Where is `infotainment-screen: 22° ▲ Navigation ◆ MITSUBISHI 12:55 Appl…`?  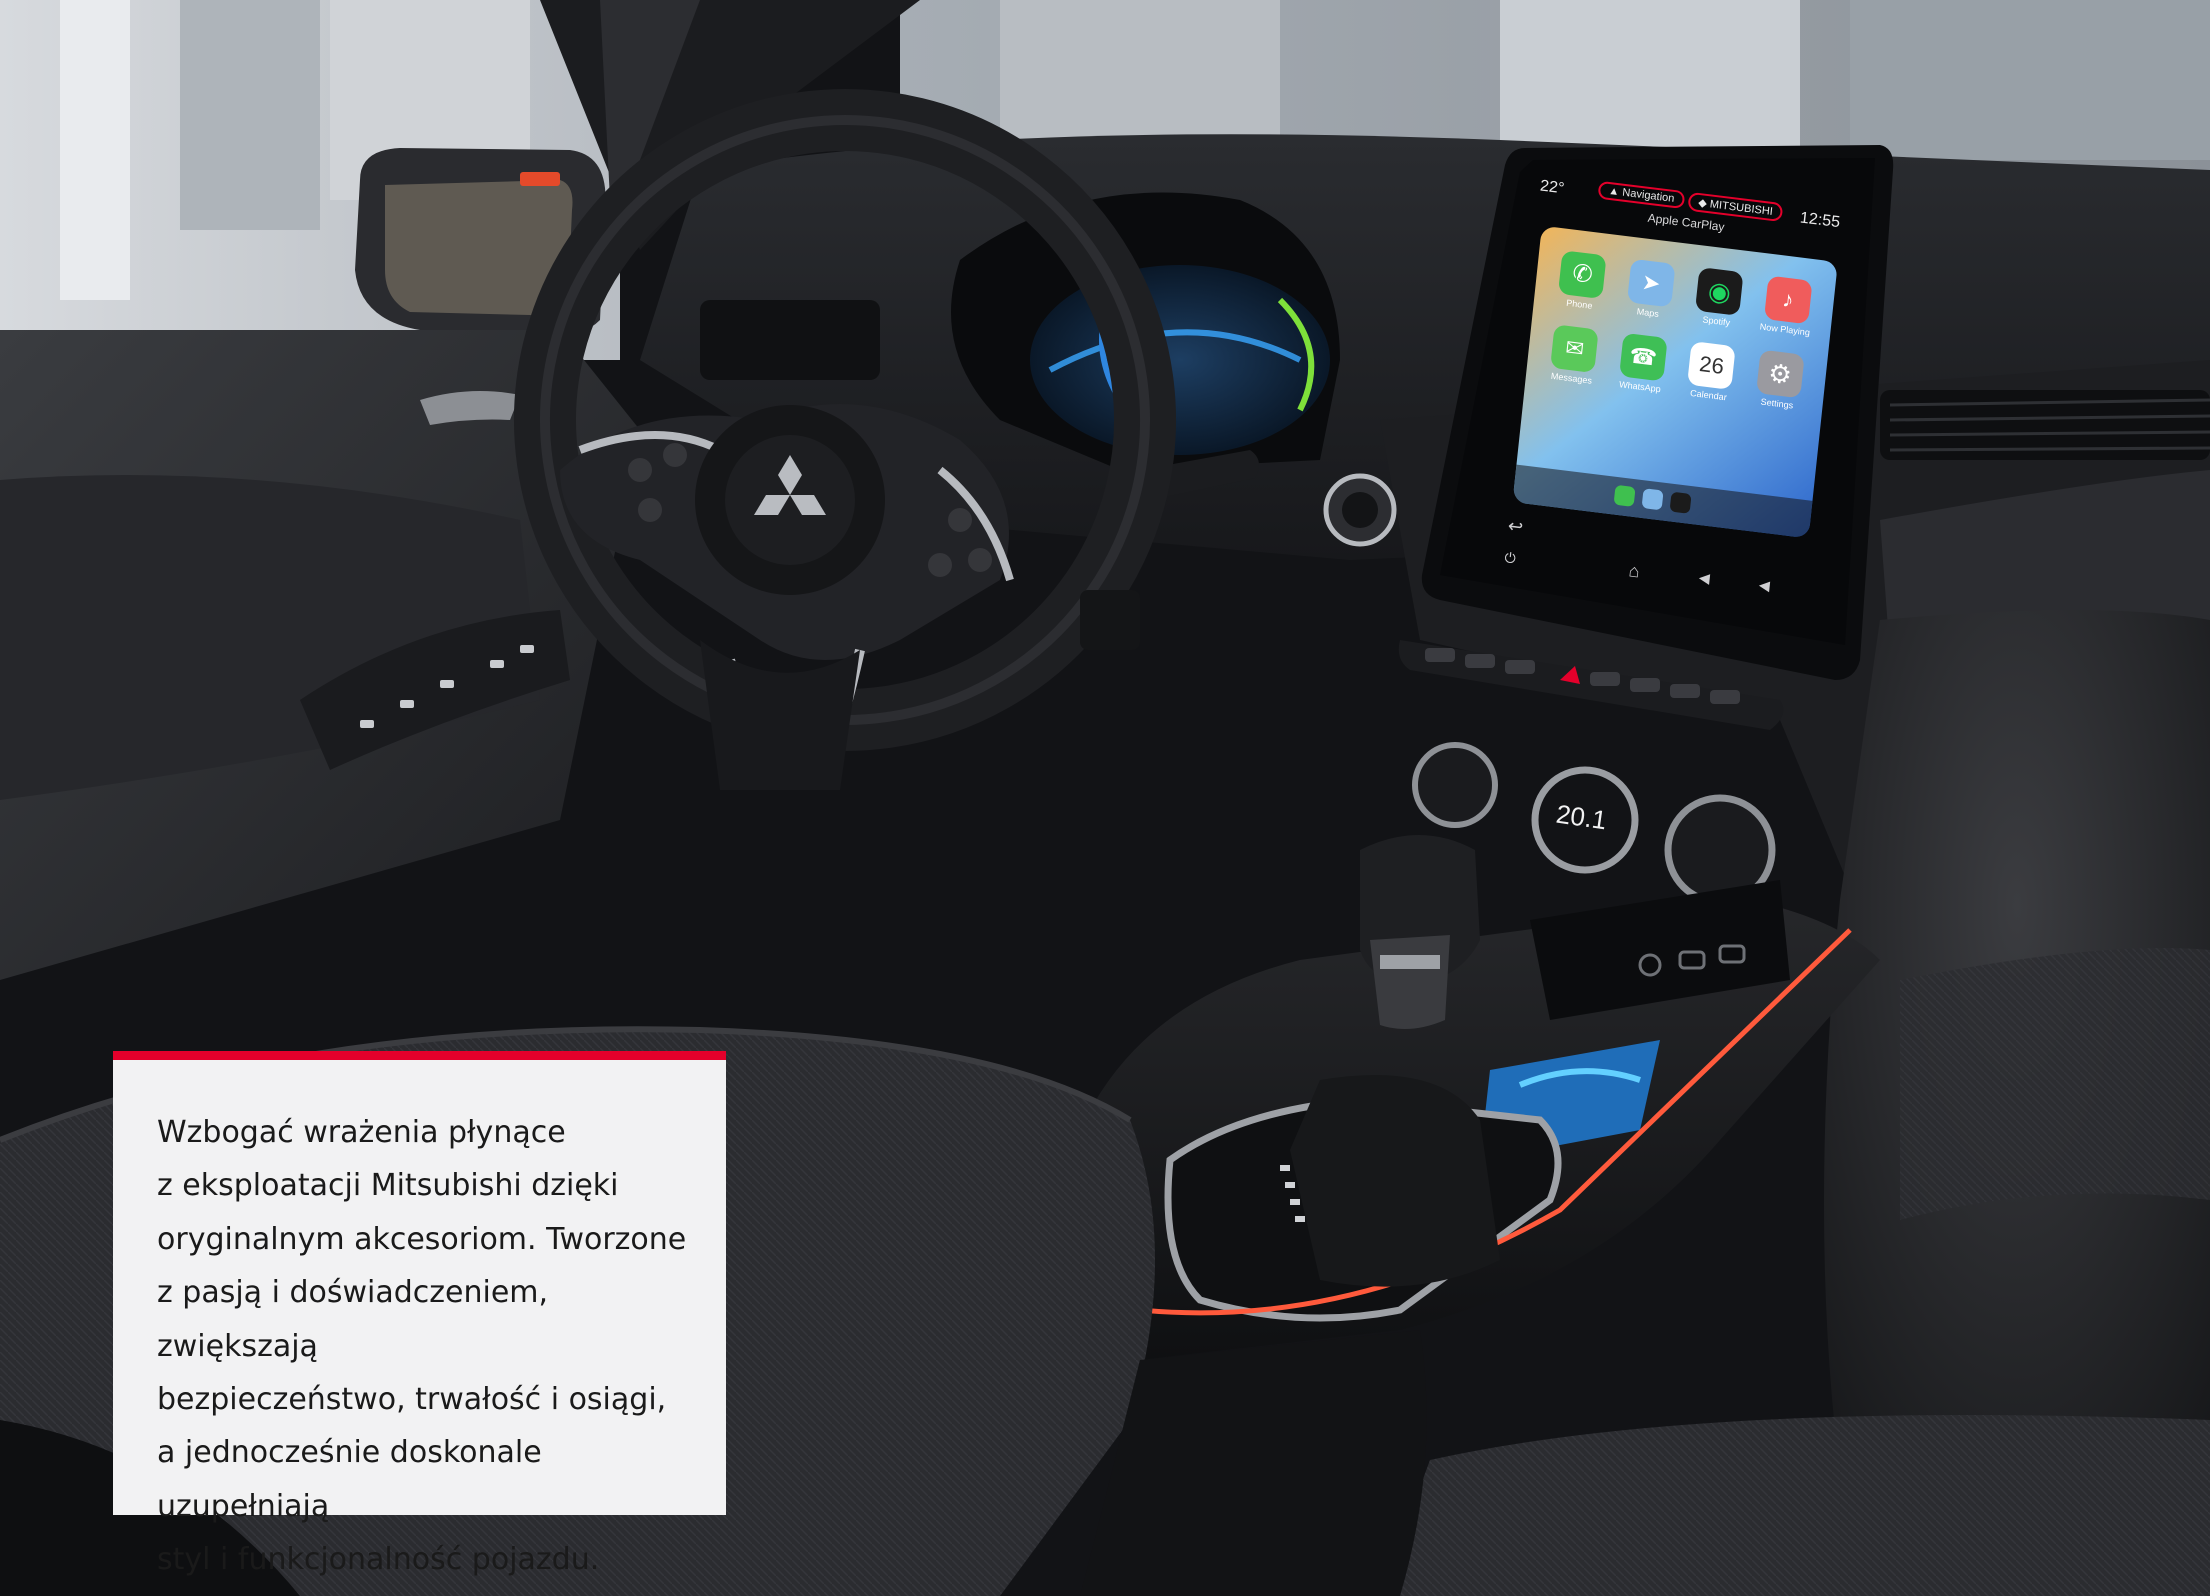
infotainment-screen: 22° ▲ Navigation ◆ MITSUBISHI 12:55 Appl… is located at coordinates (1666, 413).